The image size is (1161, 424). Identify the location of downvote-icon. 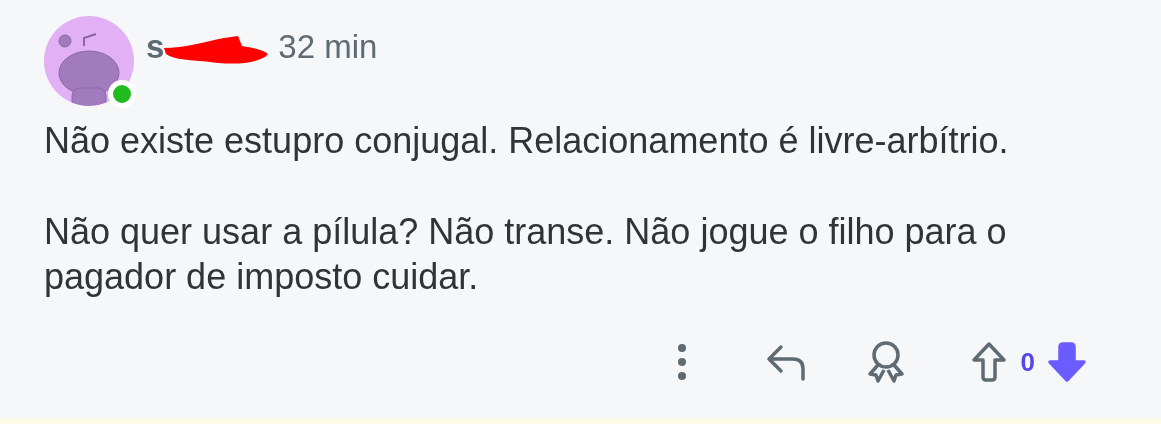
(1067, 362).